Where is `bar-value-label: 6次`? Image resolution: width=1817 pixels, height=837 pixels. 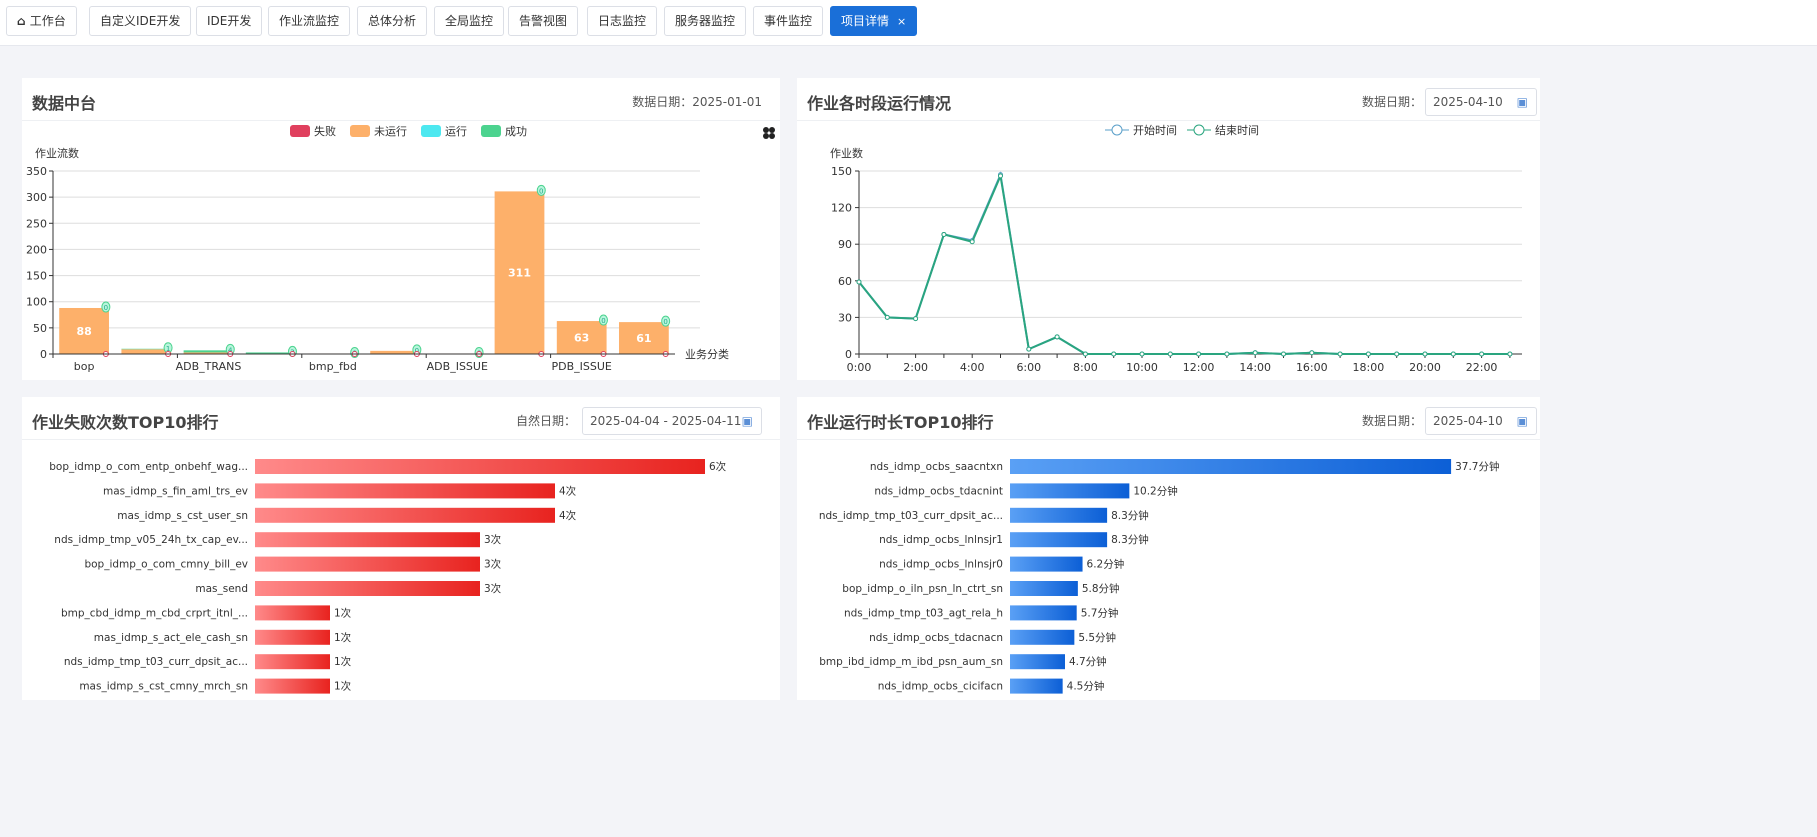 bar-value-label: 6次 is located at coordinates (718, 466).